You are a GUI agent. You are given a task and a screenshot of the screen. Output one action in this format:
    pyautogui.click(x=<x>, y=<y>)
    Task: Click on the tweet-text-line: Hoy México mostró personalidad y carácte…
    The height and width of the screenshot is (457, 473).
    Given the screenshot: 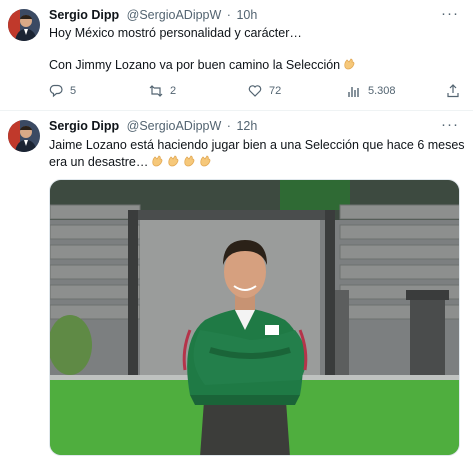 What is the action you would take?
    pyautogui.click(x=175, y=33)
    